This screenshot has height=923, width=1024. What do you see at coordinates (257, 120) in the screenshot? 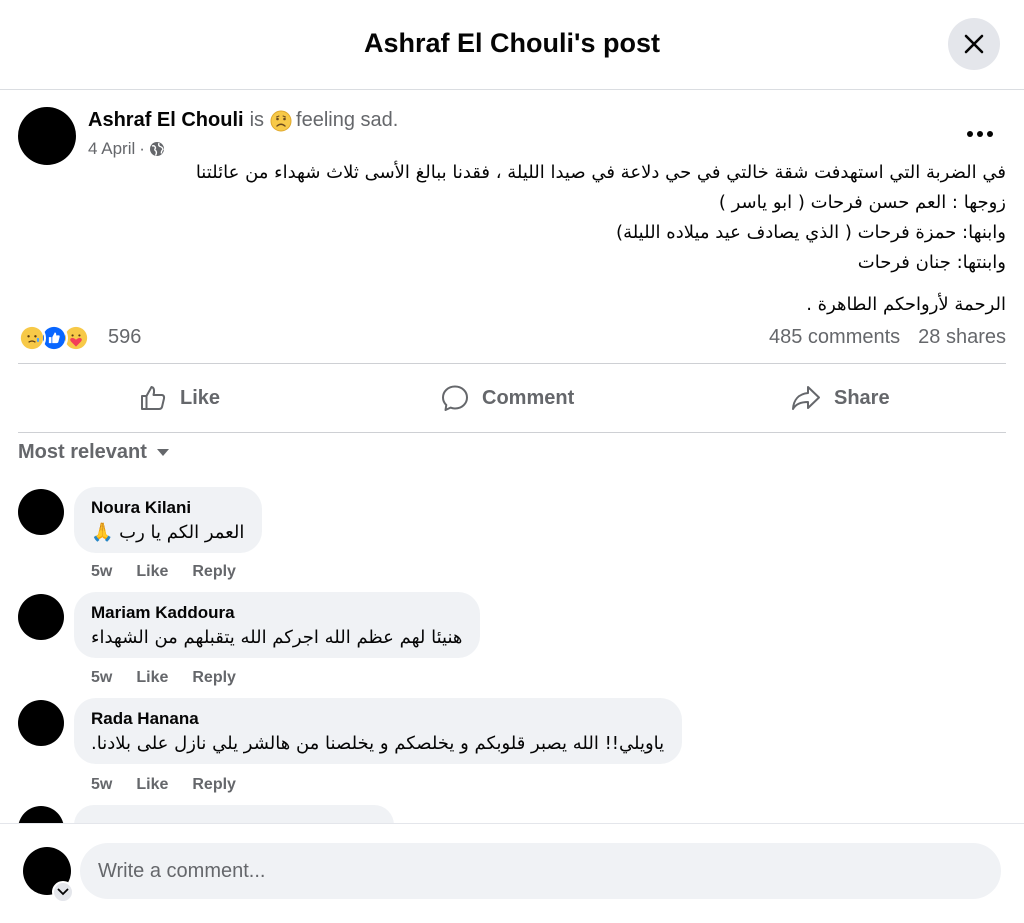
I see `is-word: is` at bounding box center [257, 120].